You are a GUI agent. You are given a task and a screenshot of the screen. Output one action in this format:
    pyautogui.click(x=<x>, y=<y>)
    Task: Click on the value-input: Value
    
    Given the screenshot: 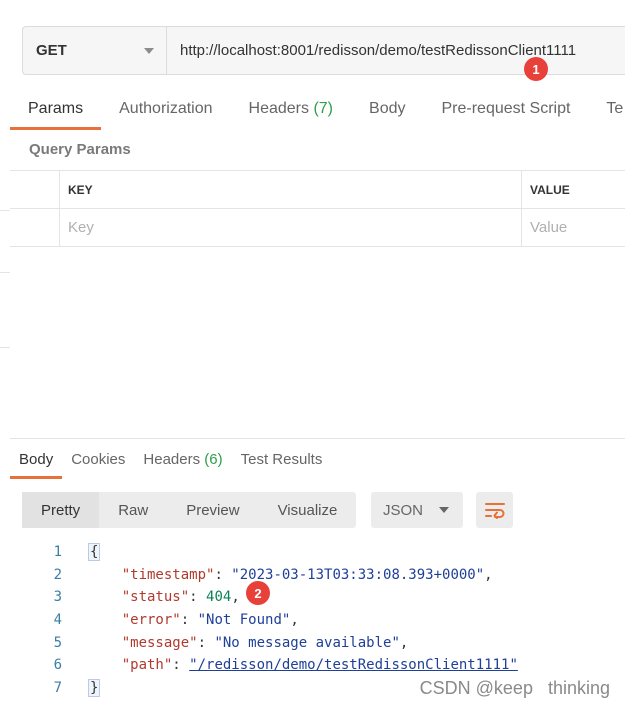 What is the action you would take?
    pyautogui.click(x=548, y=227)
    